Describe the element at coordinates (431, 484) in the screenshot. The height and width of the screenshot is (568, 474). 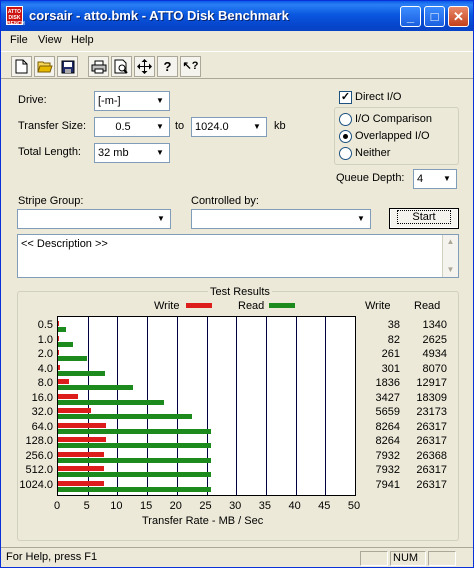
I see `read-value: 26317` at that location.